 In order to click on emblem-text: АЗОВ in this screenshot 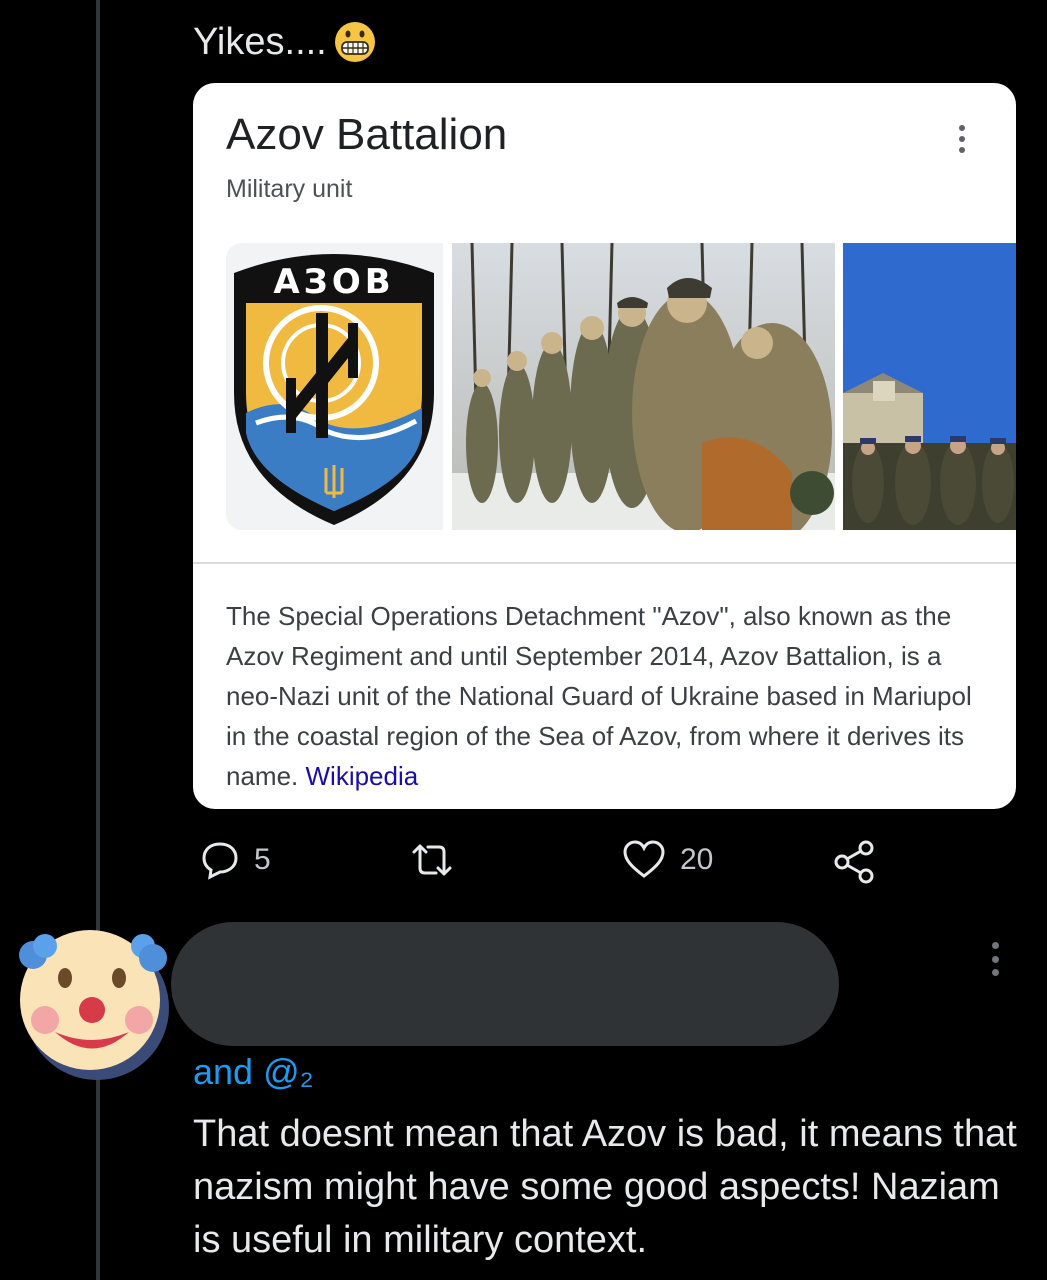, I will do `click(333, 282)`.